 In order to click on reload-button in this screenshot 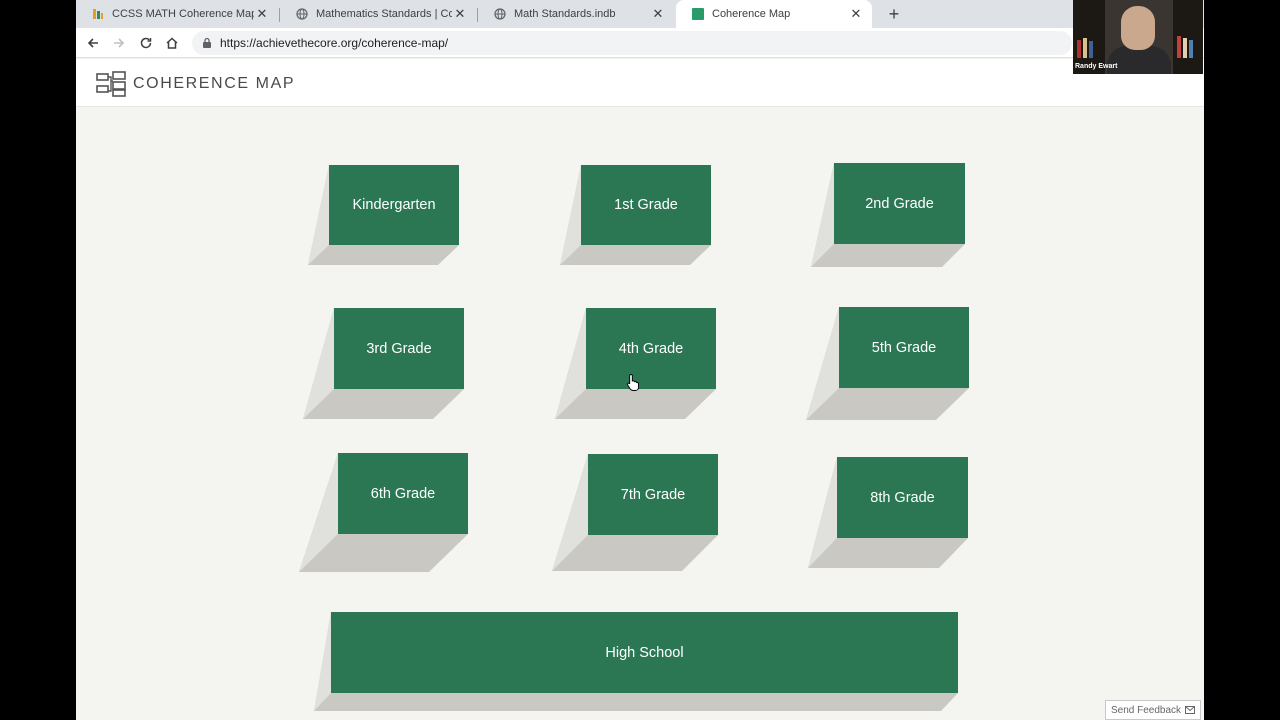, I will do `click(146, 43)`.